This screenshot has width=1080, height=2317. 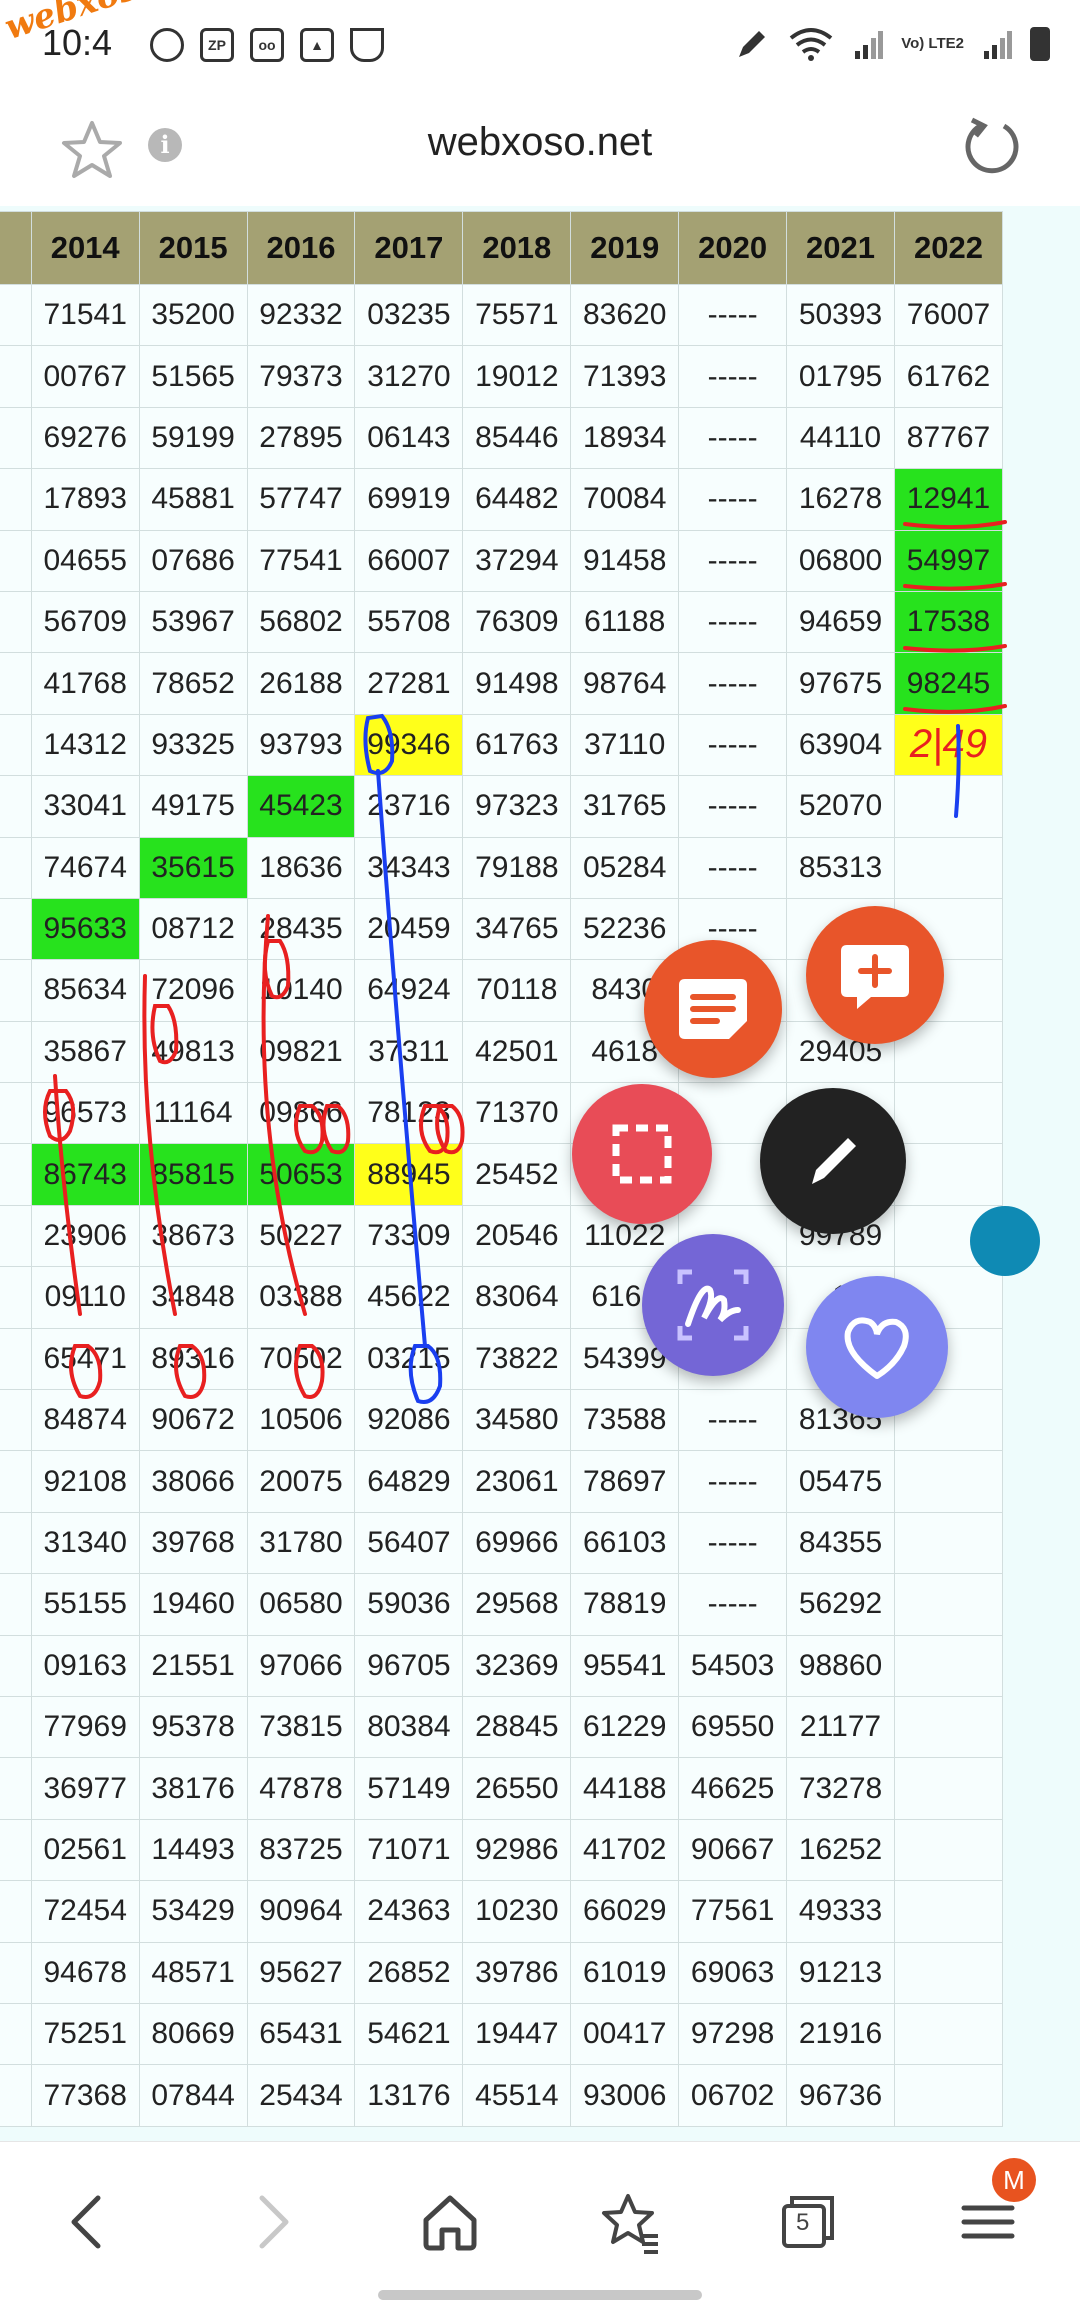 I want to click on table-cell: 74674, so click(x=85, y=867).